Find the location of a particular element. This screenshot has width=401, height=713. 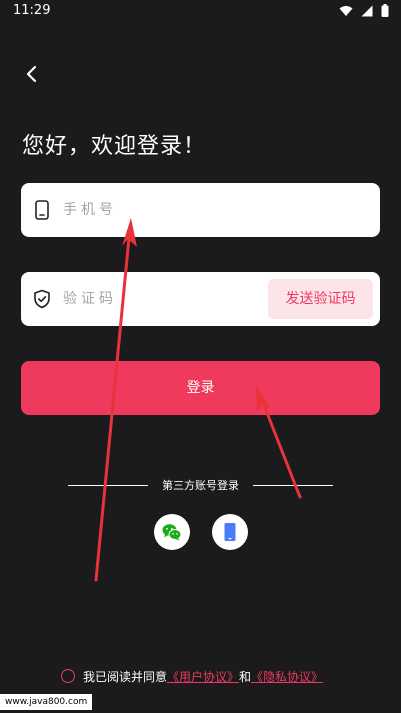

phone-login-button is located at coordinates (230, 532).